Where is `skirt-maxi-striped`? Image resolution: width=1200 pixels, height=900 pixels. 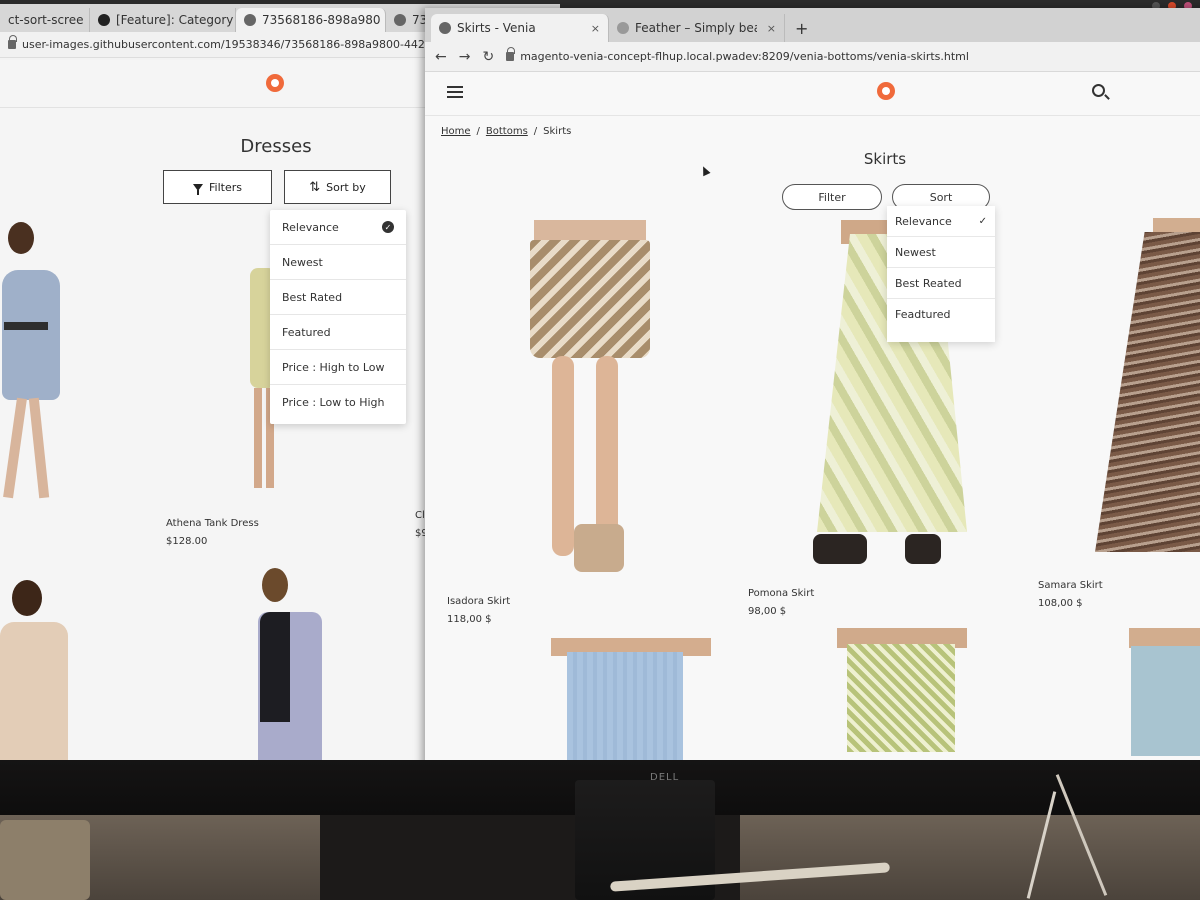
skirt-maxi-striped is located at coordinates (1147, 392).